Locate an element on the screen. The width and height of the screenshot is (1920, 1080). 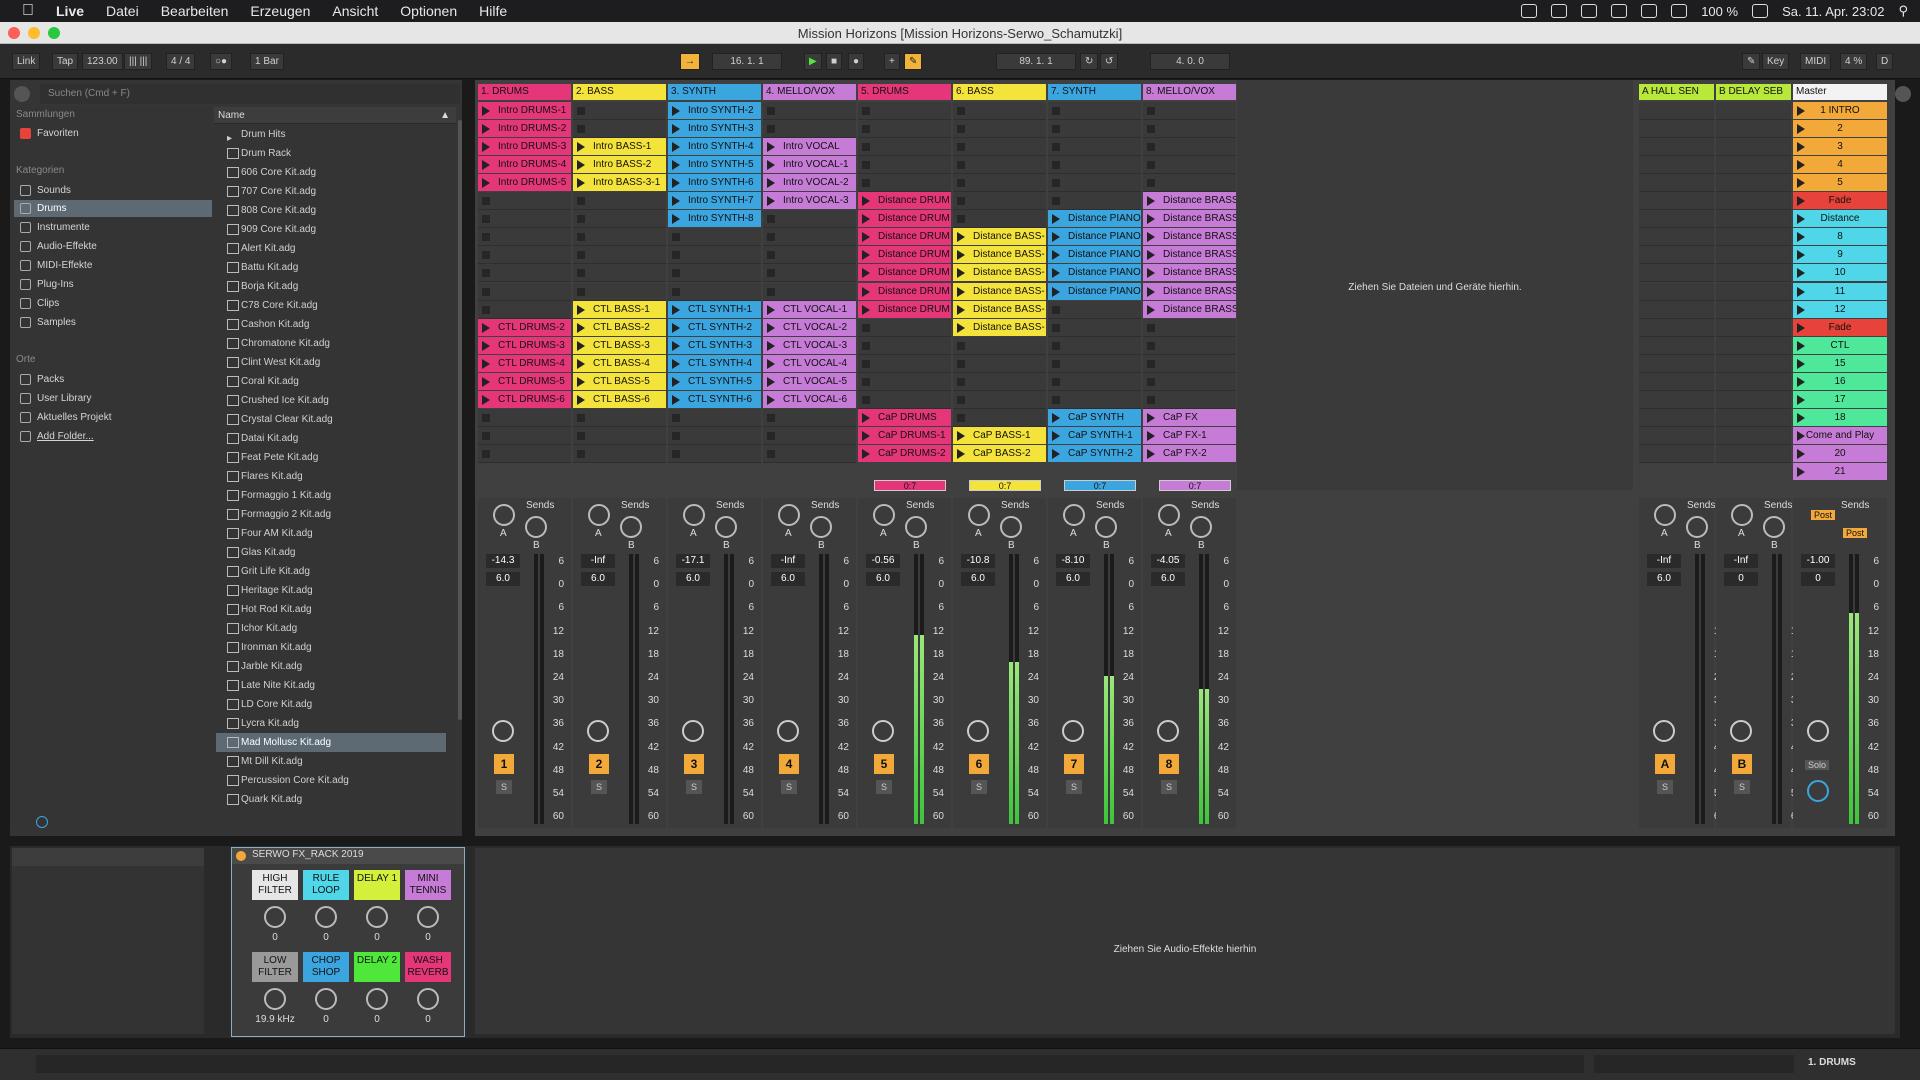
track-activator-button: 4 is located at coordinates (789, 764).